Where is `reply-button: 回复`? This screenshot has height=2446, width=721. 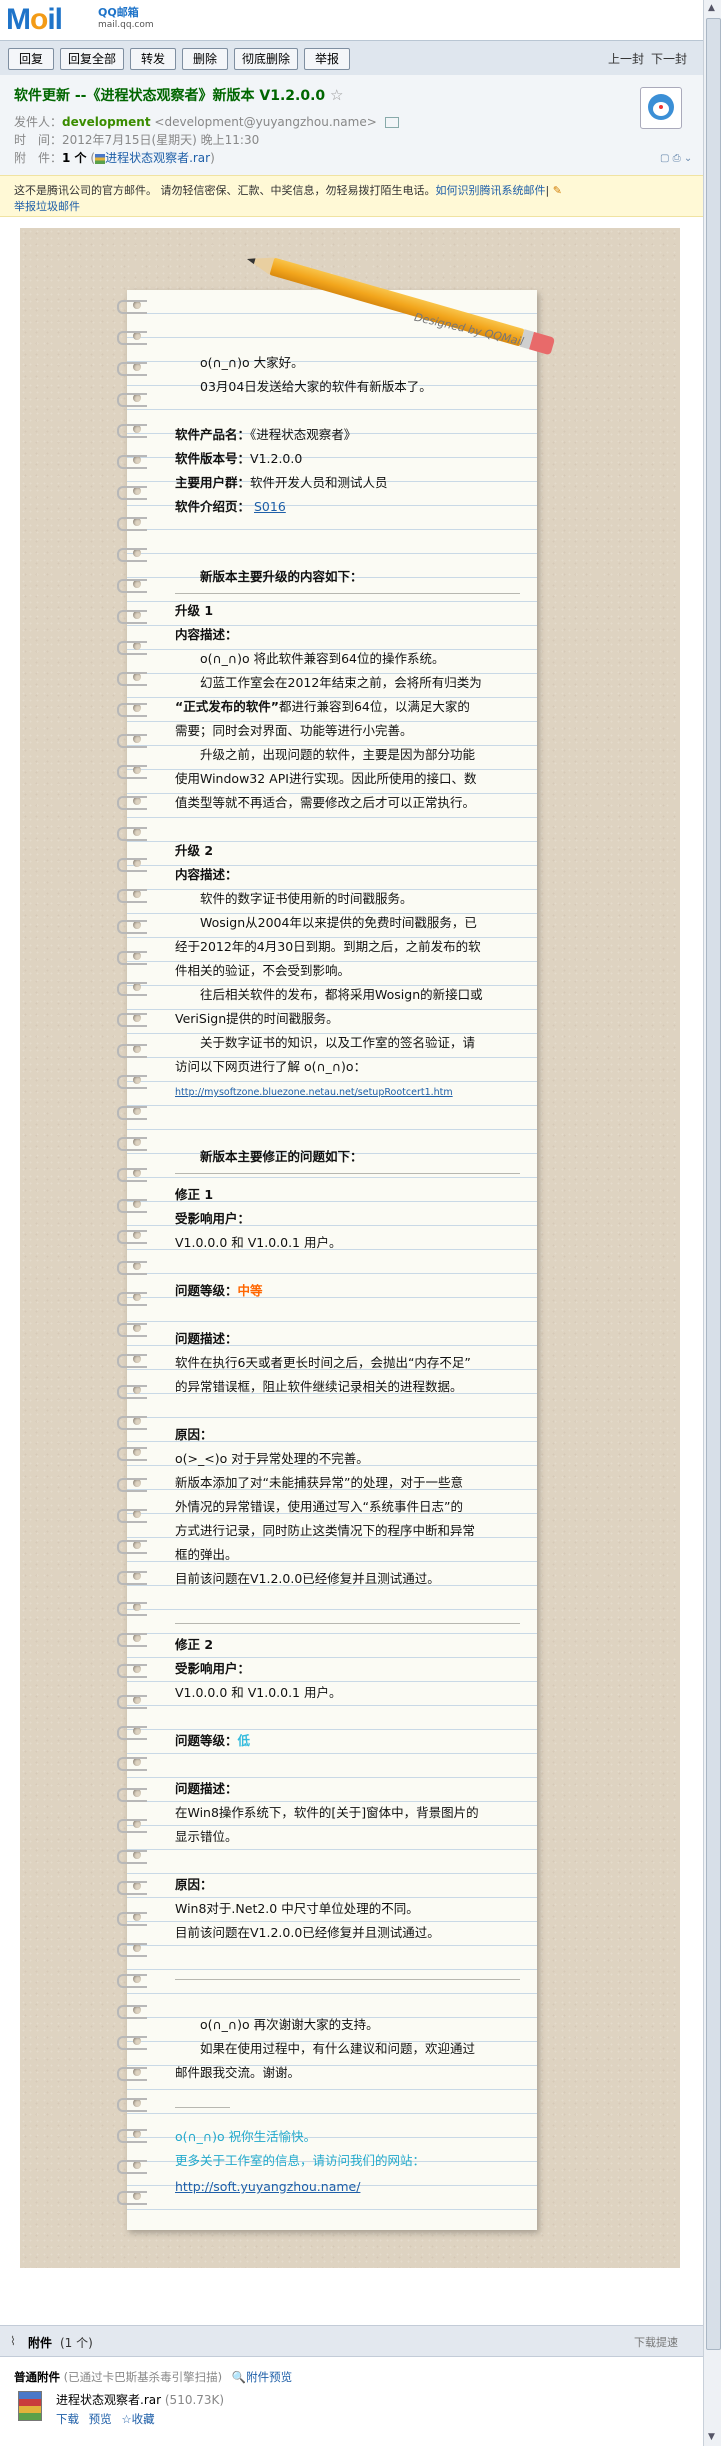 reply-button: 回复 is located at coordinates (31, 59).